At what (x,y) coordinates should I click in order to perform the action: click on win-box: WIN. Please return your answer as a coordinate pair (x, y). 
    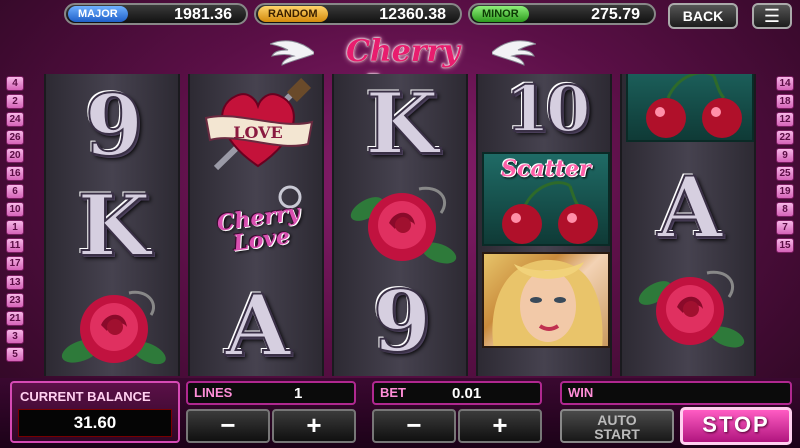
    Looking at the image, I should click on (676, 393).